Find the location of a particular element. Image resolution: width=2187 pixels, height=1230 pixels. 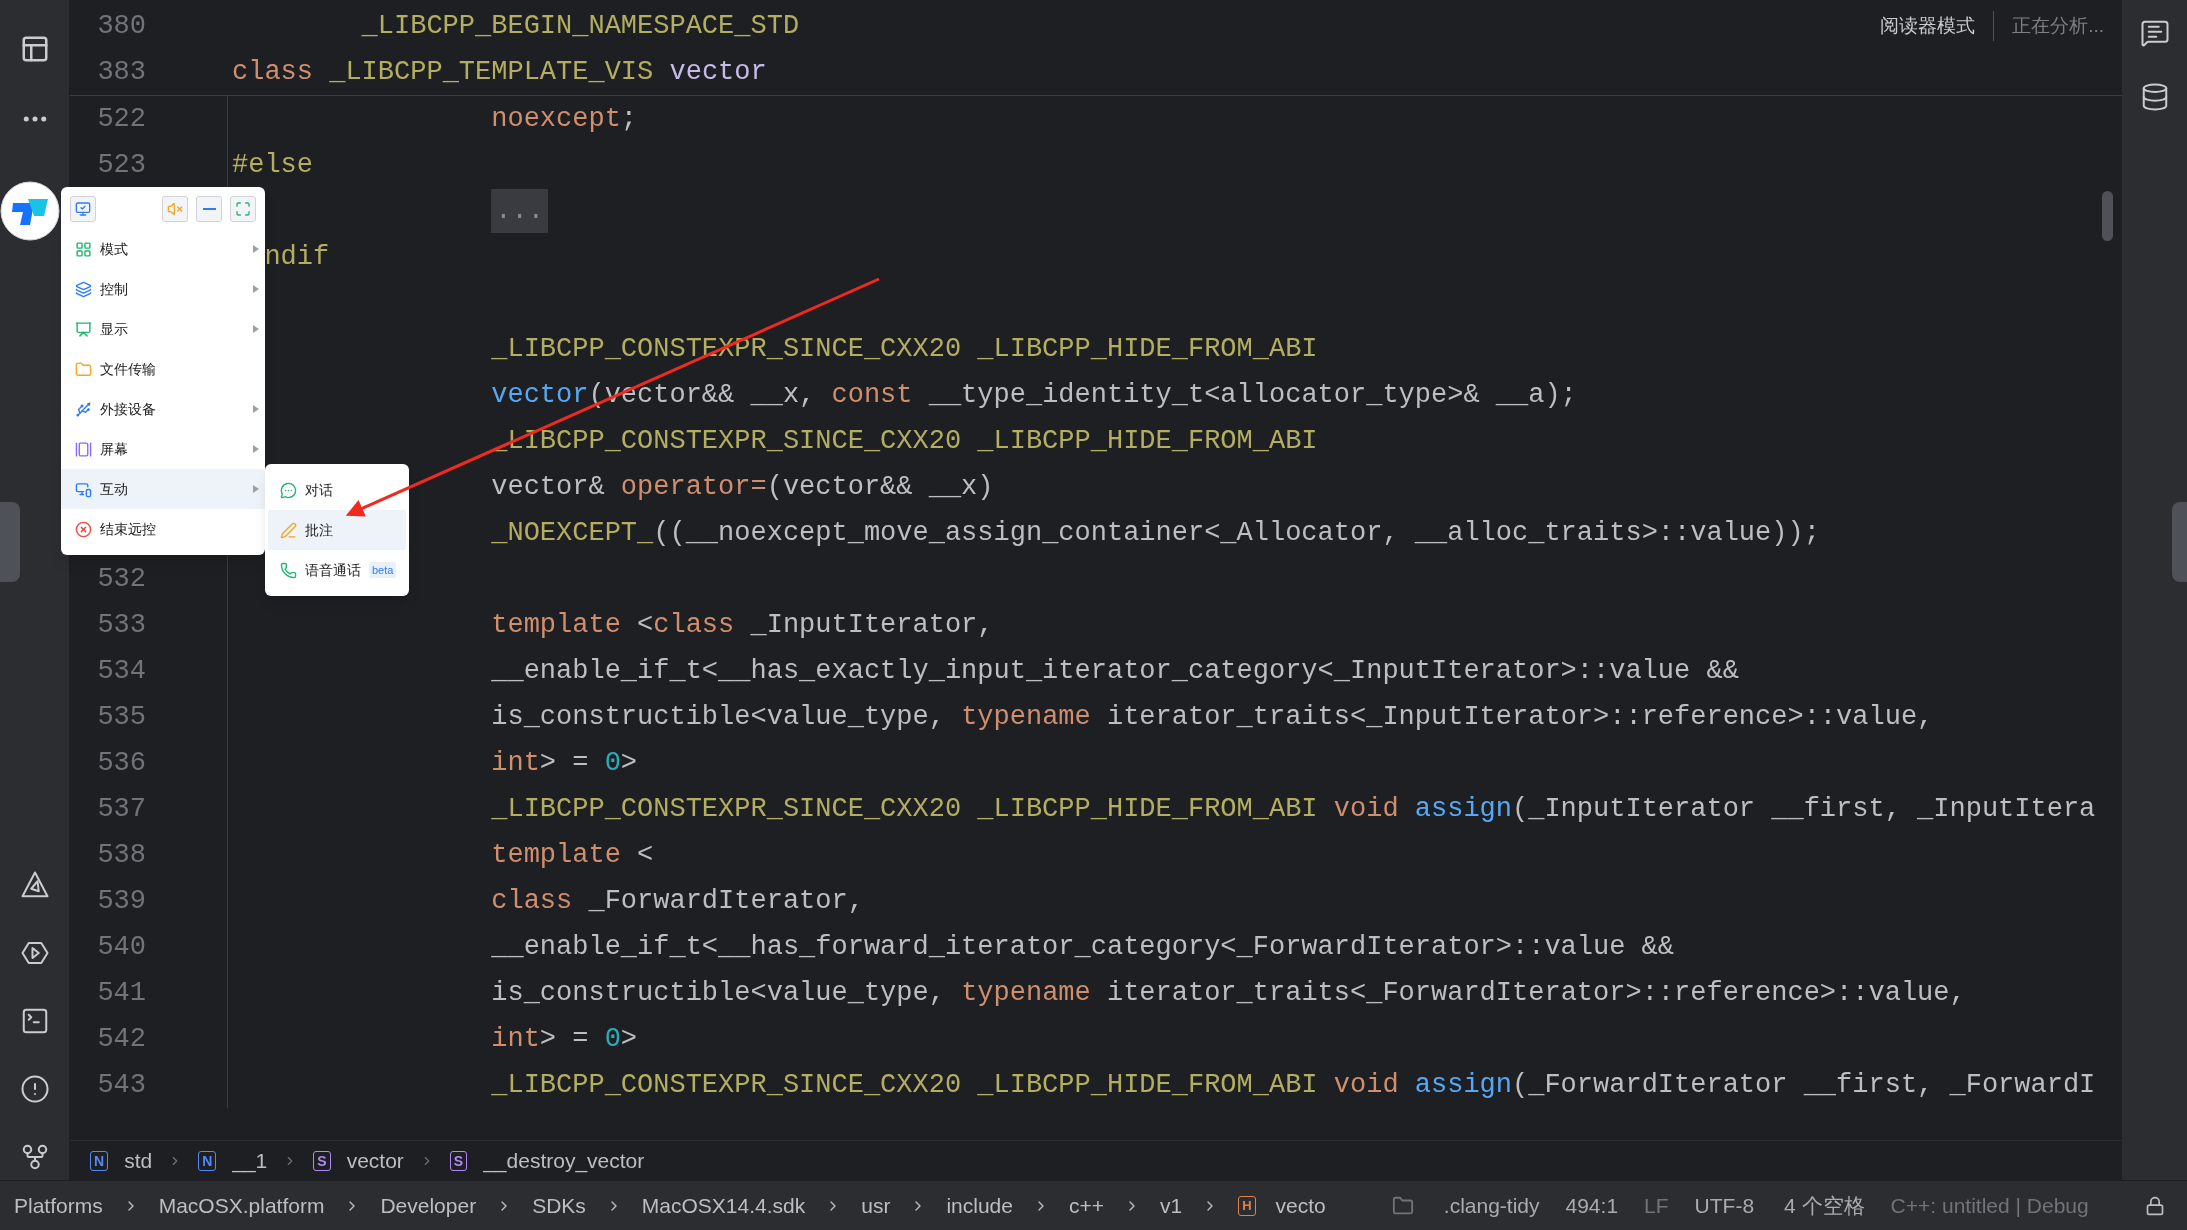

path-segment: MacOSX14.4.sdk is located at coordinates (723, 1205).